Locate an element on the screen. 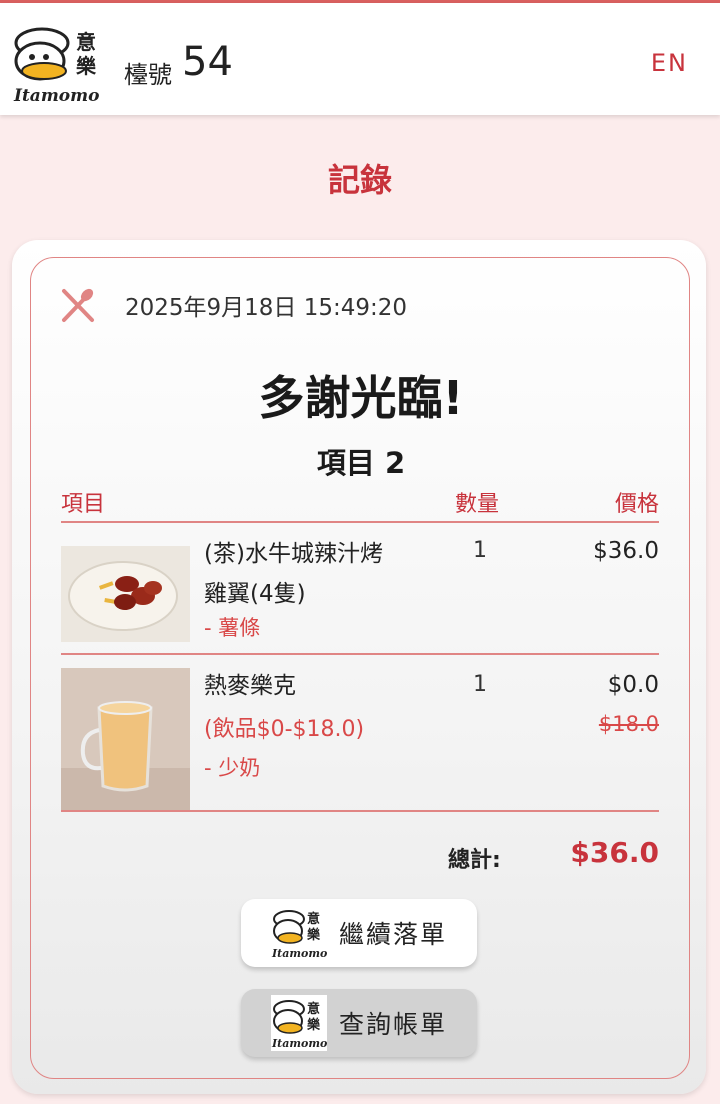  item-price: $36.0 is located at coordinates (626, 551).